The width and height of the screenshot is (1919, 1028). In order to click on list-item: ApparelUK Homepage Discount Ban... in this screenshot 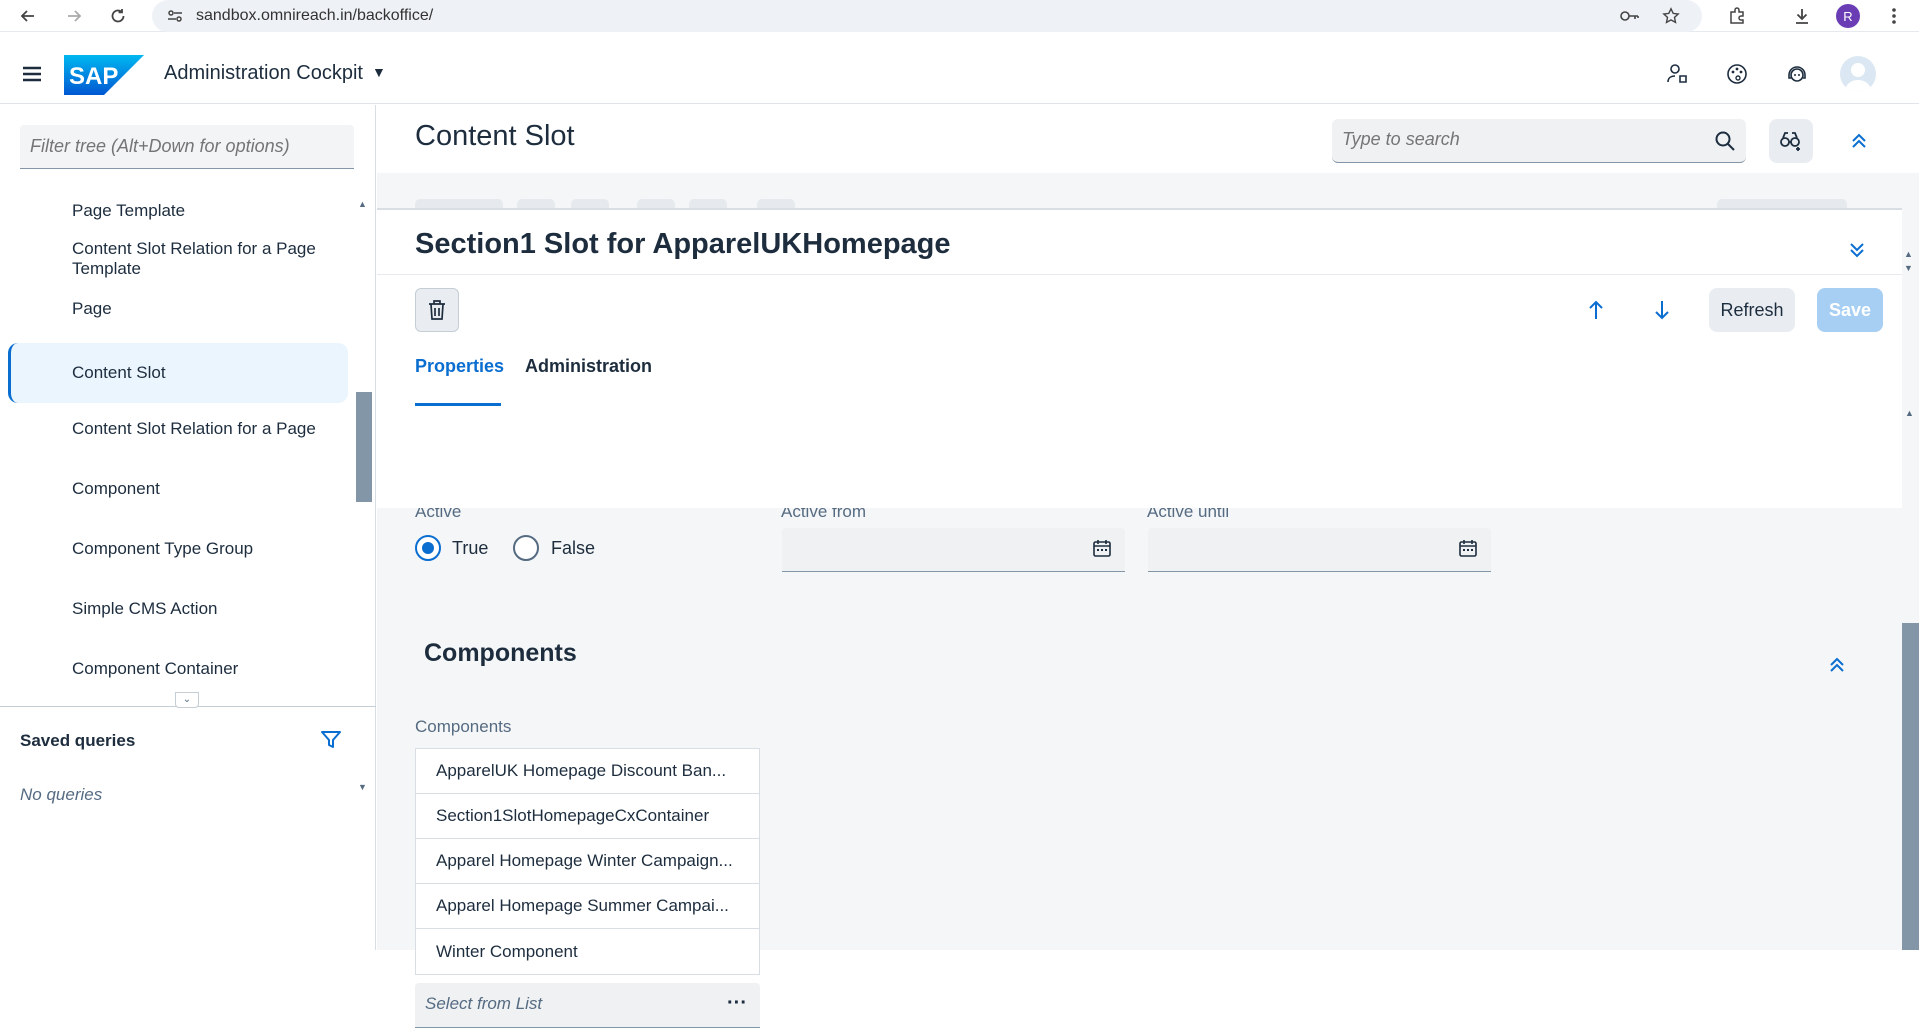, I will do `click(587, 771)`.